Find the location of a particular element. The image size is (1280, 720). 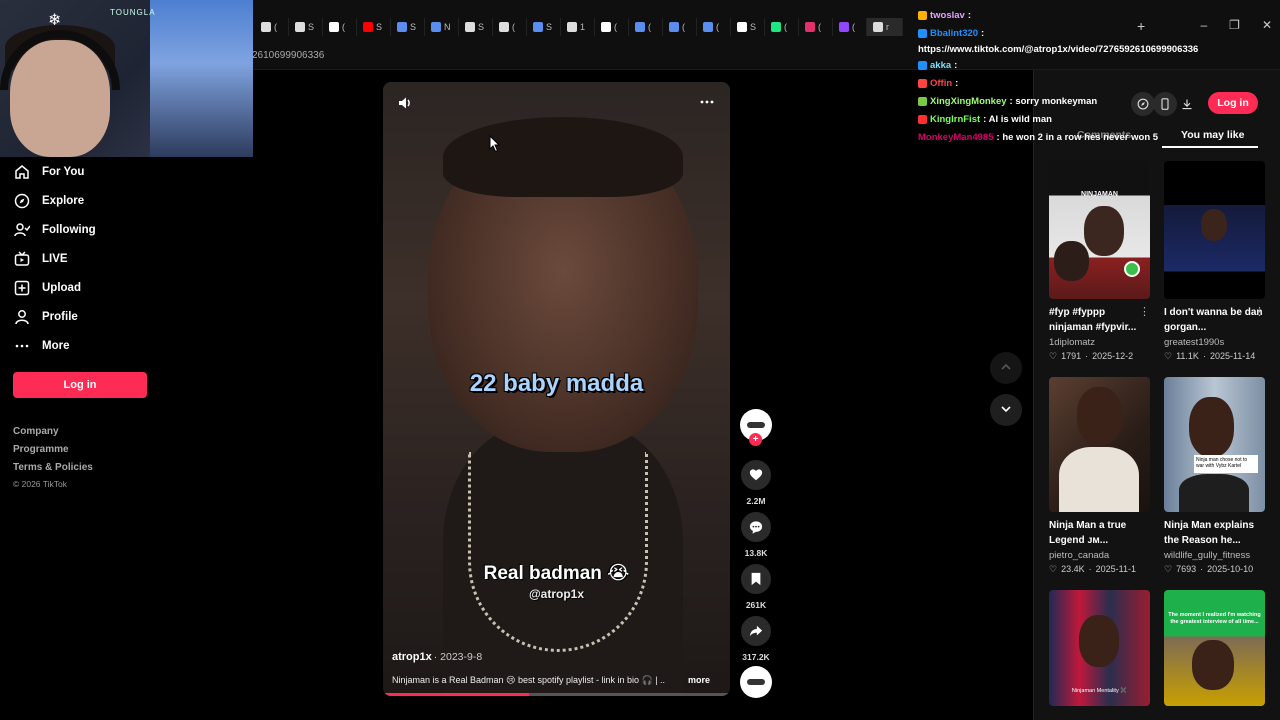

card-author: greatest1990s is located at coordinates (1214, 342).